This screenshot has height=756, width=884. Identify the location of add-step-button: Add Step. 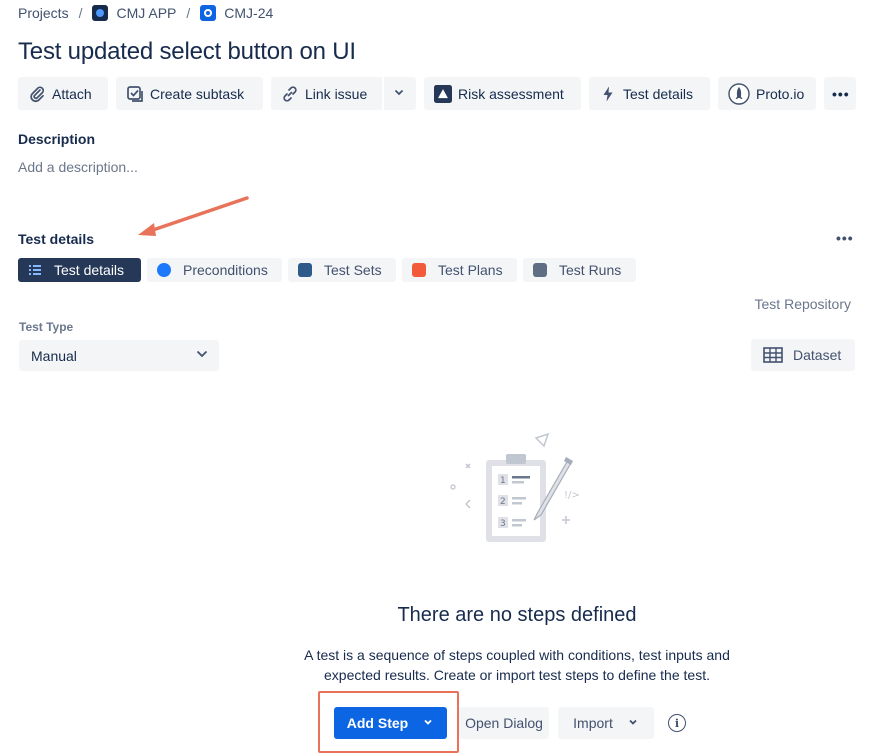
(390, 723).